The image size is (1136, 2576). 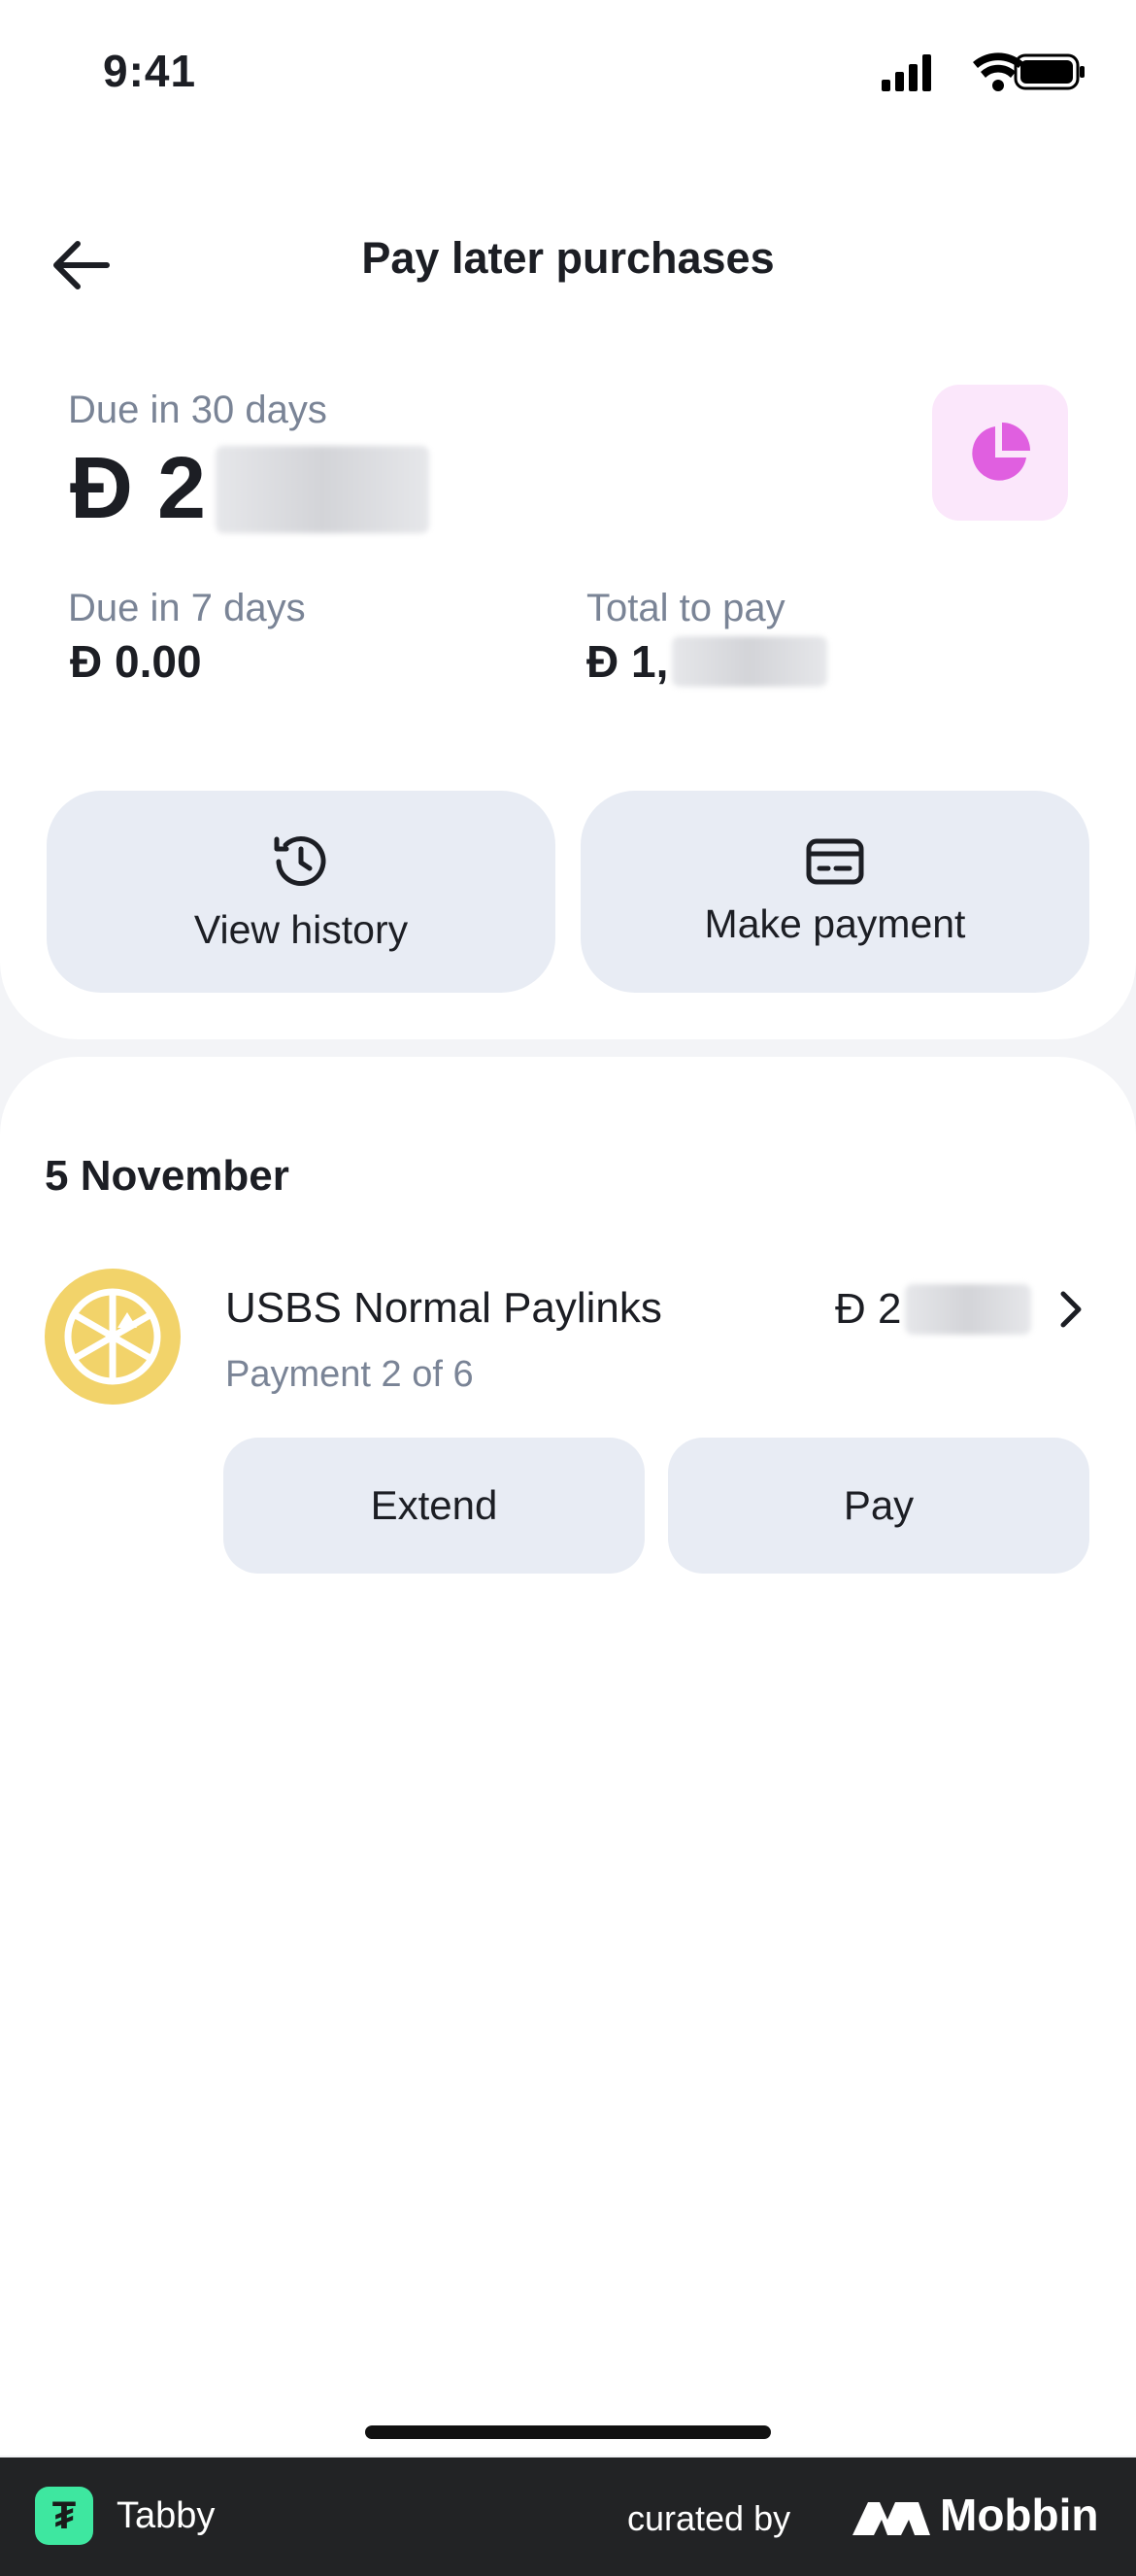 I want to click on purchase-amount-value: Đ 2, so click(x=868, y=1309).